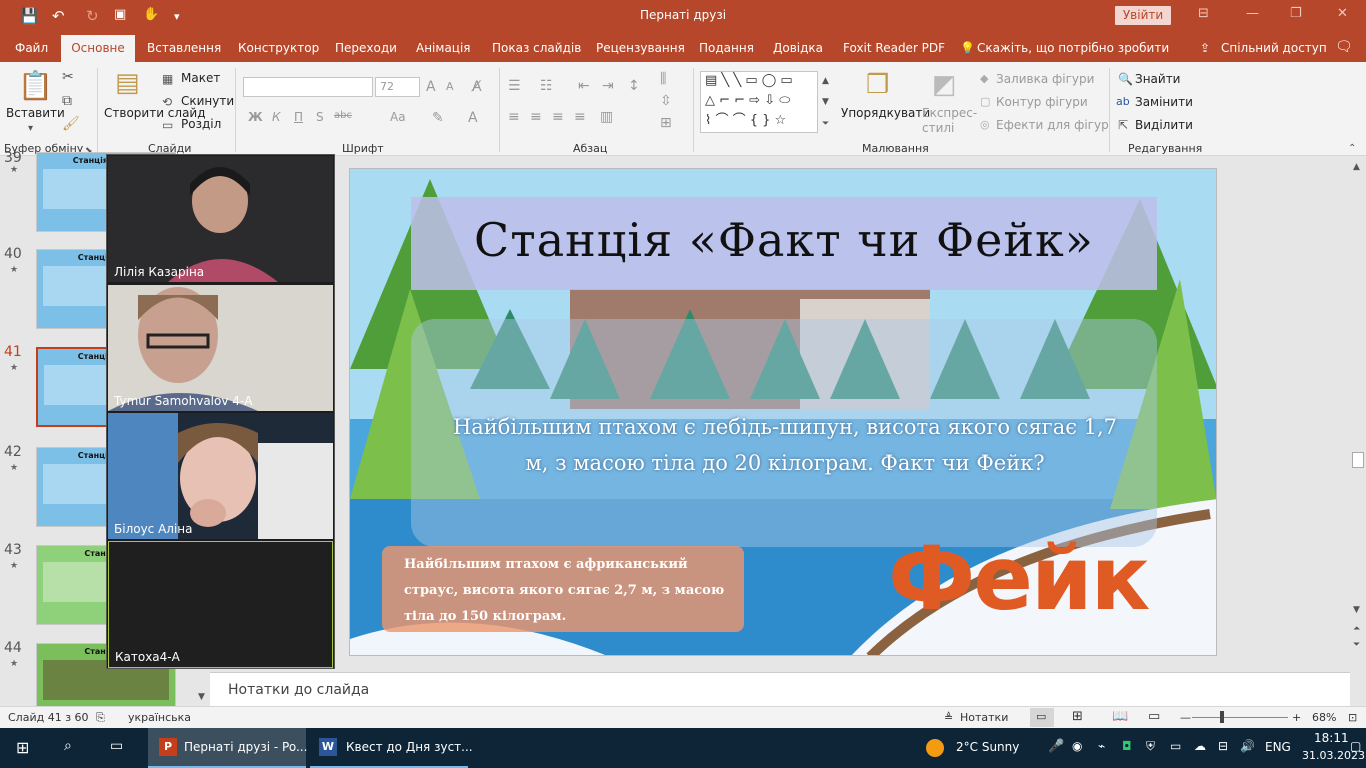 The width and height of the screenshot is (1366, 768). Describe the element at coordinates (220, 604) in the screenshot. I see `participant-tile-active-speaker: Катоха4-А` at that location.